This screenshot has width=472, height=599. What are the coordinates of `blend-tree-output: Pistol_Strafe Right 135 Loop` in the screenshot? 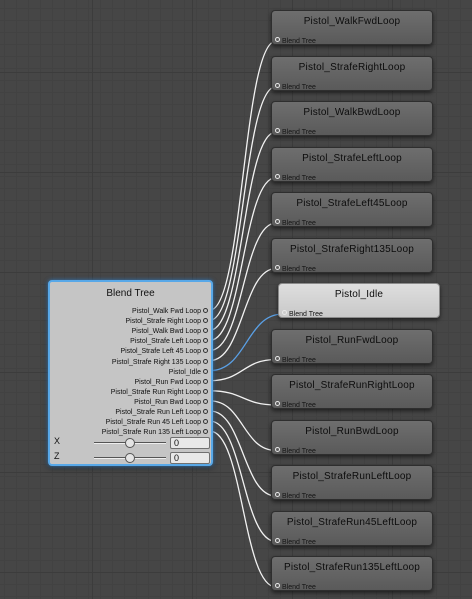 It's located at (160, 362).